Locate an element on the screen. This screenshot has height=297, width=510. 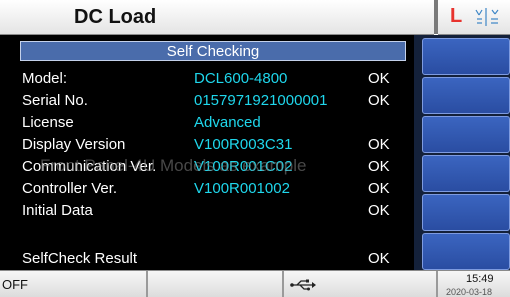
check-label: License is located at coordinates (48, 122).